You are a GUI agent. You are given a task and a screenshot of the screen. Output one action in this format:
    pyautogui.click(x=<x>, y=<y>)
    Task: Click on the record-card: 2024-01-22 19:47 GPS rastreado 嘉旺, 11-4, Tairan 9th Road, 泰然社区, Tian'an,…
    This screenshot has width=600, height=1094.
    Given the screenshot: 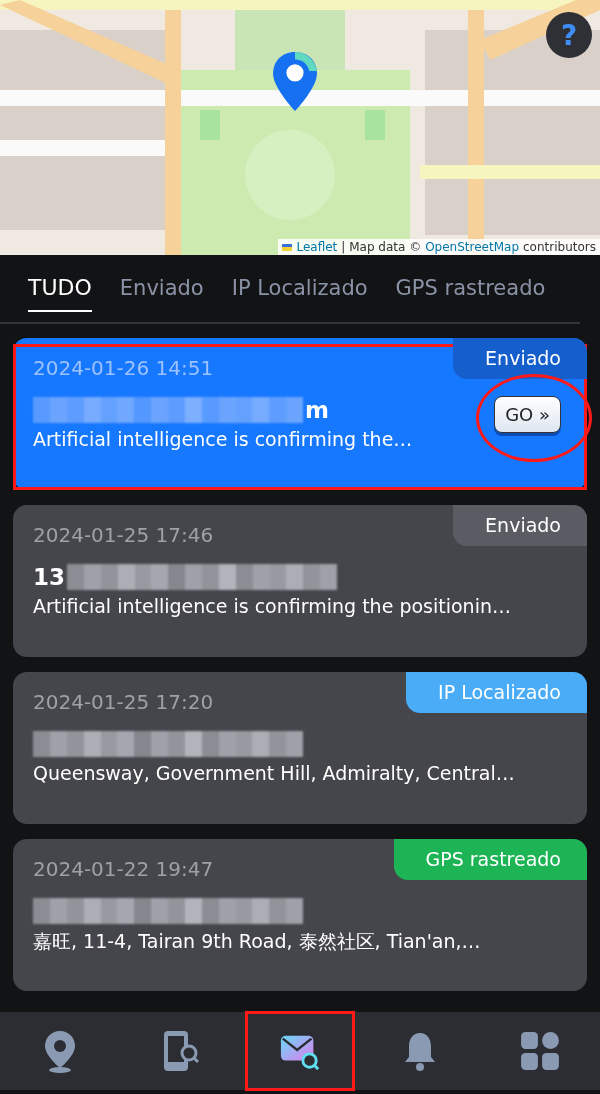 What is the action you would take?
    pyautogui.click(x=300, y=915)
    